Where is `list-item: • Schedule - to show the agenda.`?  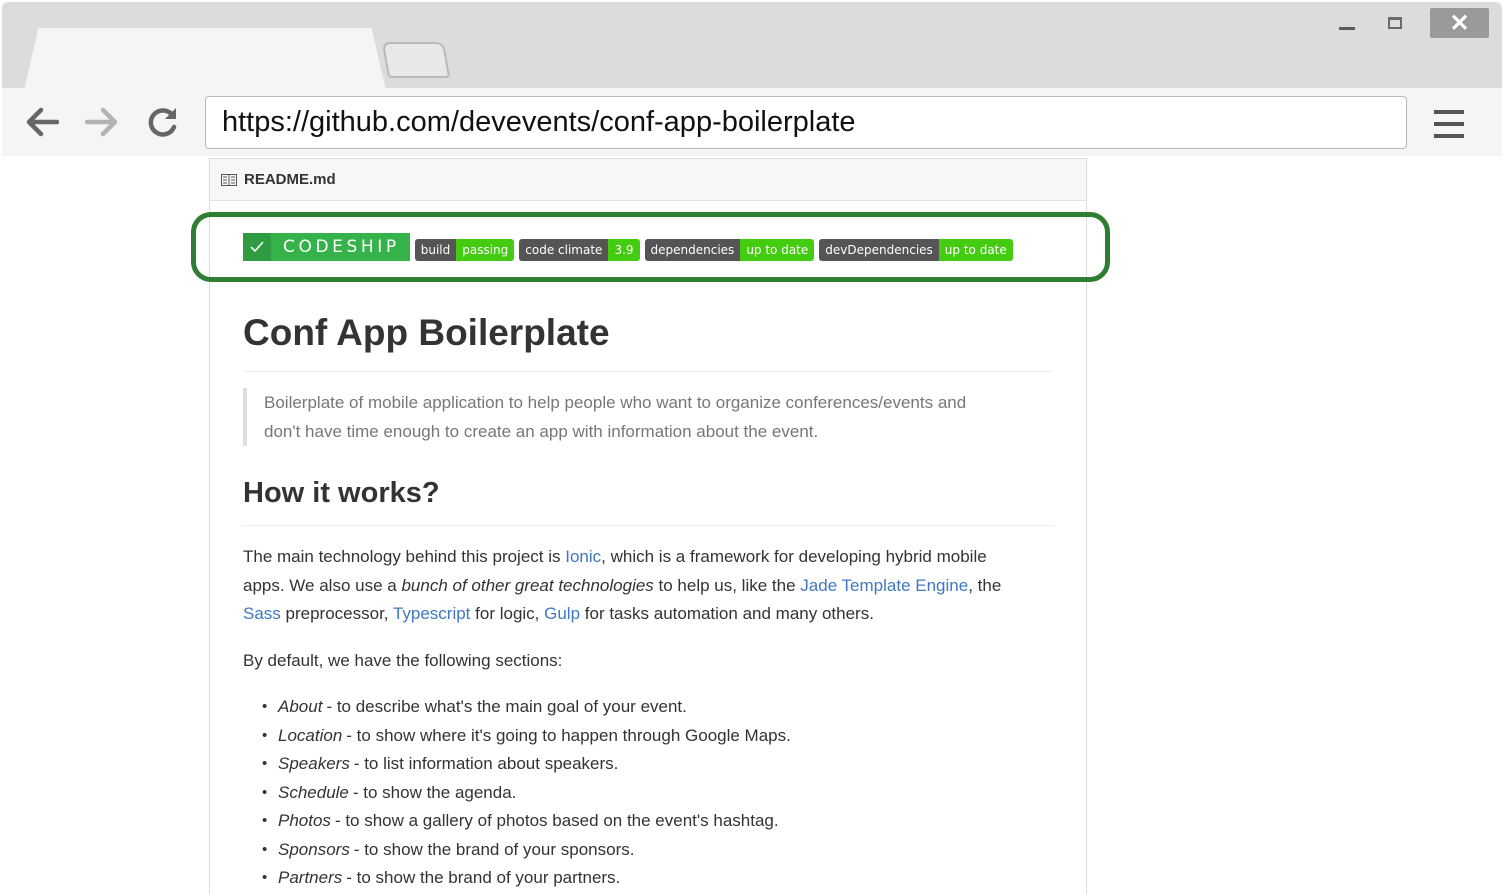
list-item: • Schedule - to show the agenda. is located at coordinates (657, 793).